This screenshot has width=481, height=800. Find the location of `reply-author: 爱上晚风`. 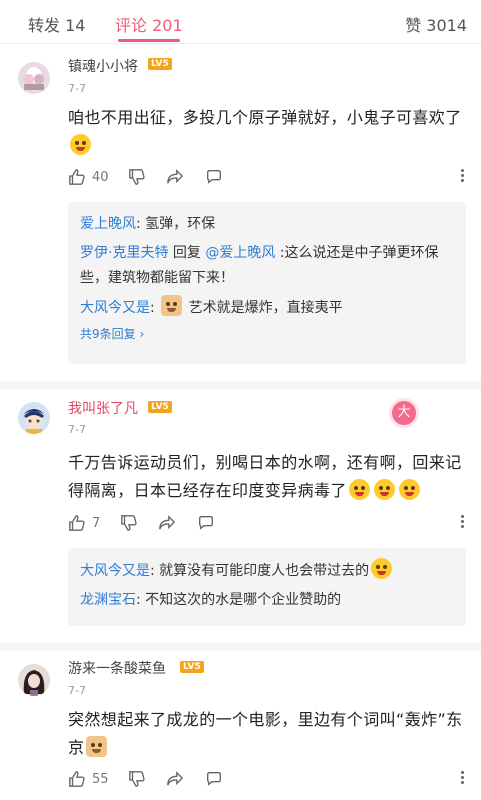

reply-author: 爱上晚风 is located at coordinates (108, 224).